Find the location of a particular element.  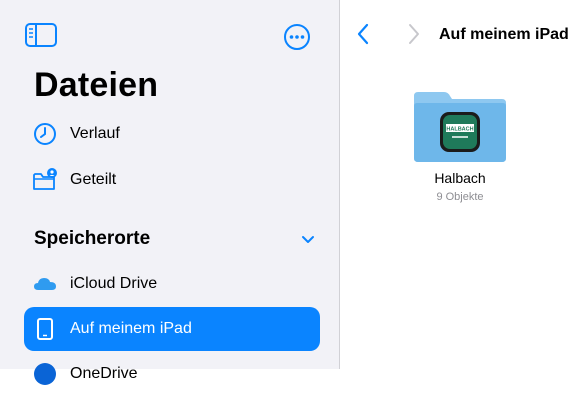

sidebar-item-label: Verlauf is located at coordinates (95, 133).